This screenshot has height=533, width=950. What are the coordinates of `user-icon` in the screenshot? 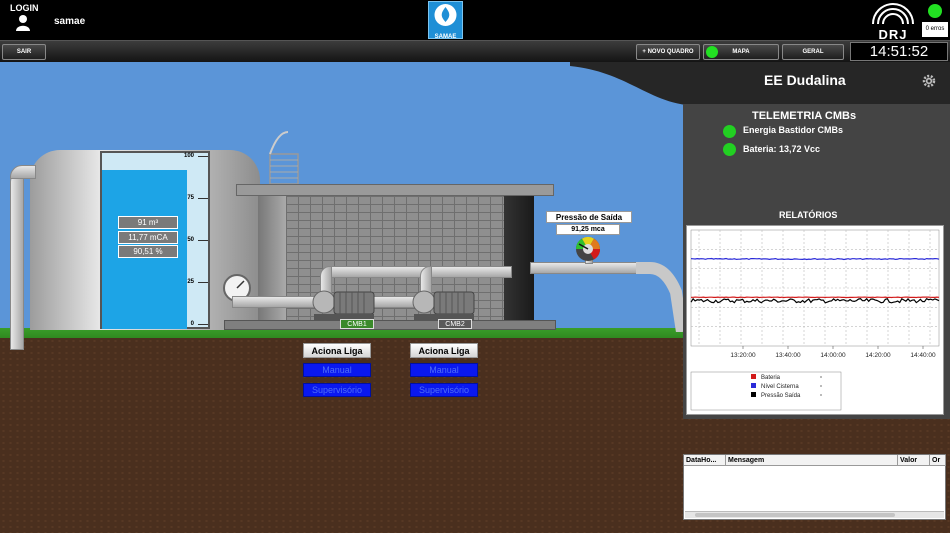 It's located at (23, 23).